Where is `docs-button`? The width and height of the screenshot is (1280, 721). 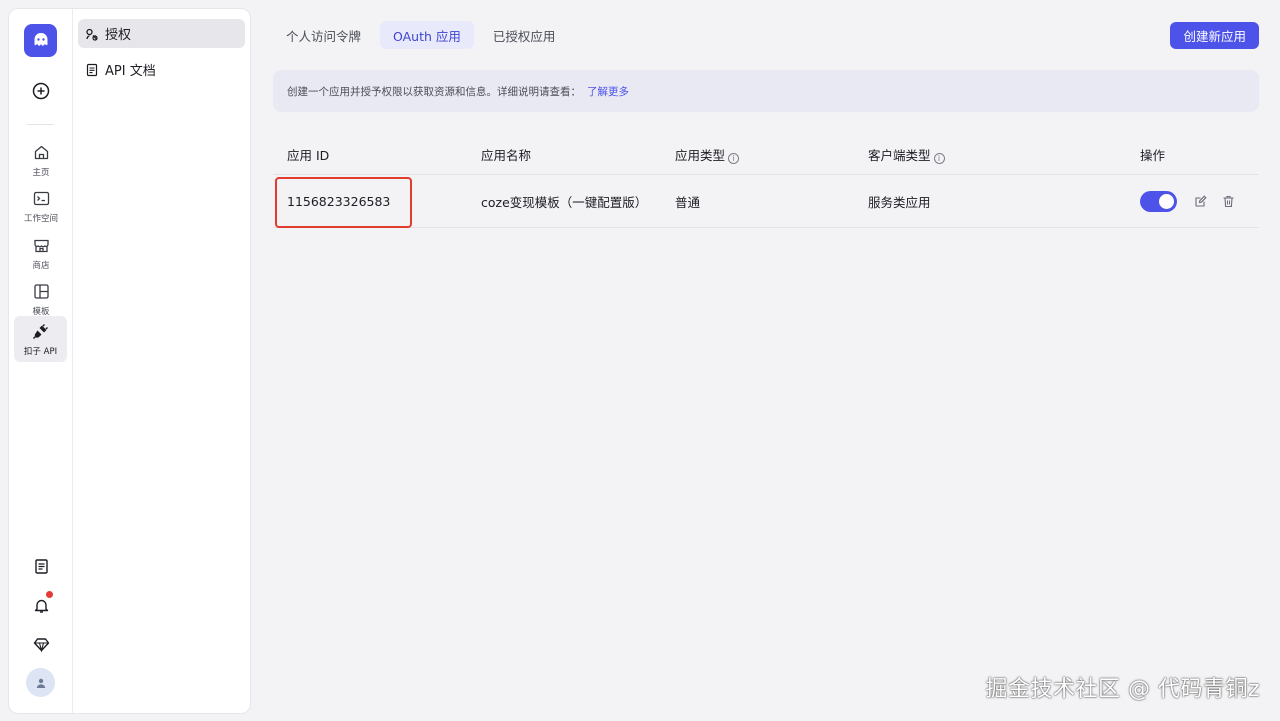 docs-button is located at coordinates (41, 566).